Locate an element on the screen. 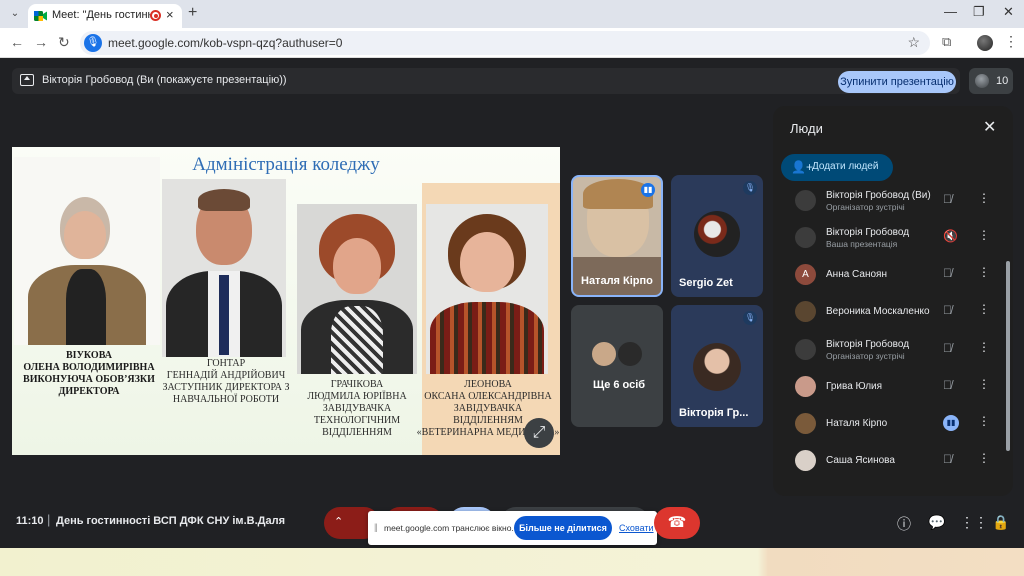 This screenshot has width=1024, height=576. add-person-icon: 👤+ is located at coordinates (802, 167).